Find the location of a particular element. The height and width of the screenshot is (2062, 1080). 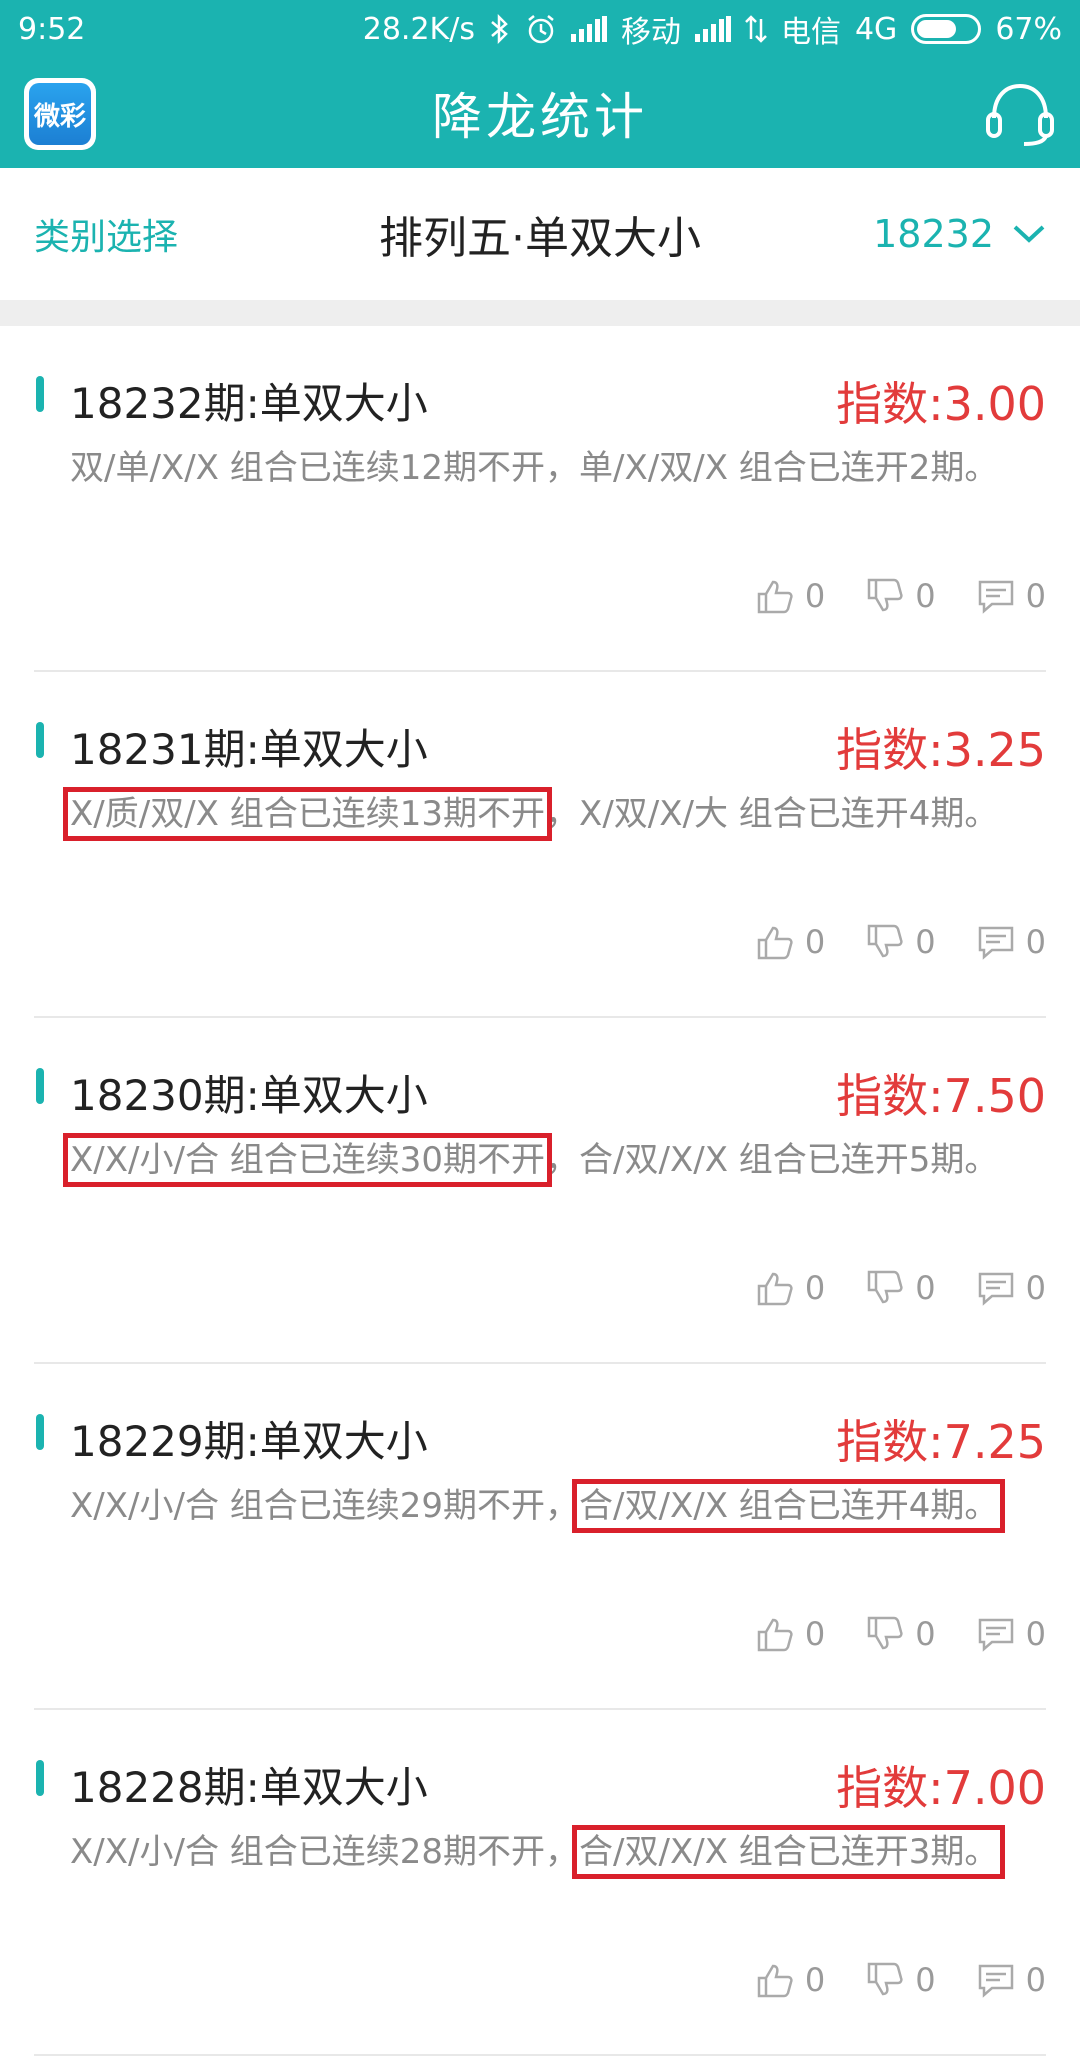

item-description: X/X/小/合 组合已连续28期不开，合/双/X/X 组合已连开3期。 is located at coordinates (558, 1852).